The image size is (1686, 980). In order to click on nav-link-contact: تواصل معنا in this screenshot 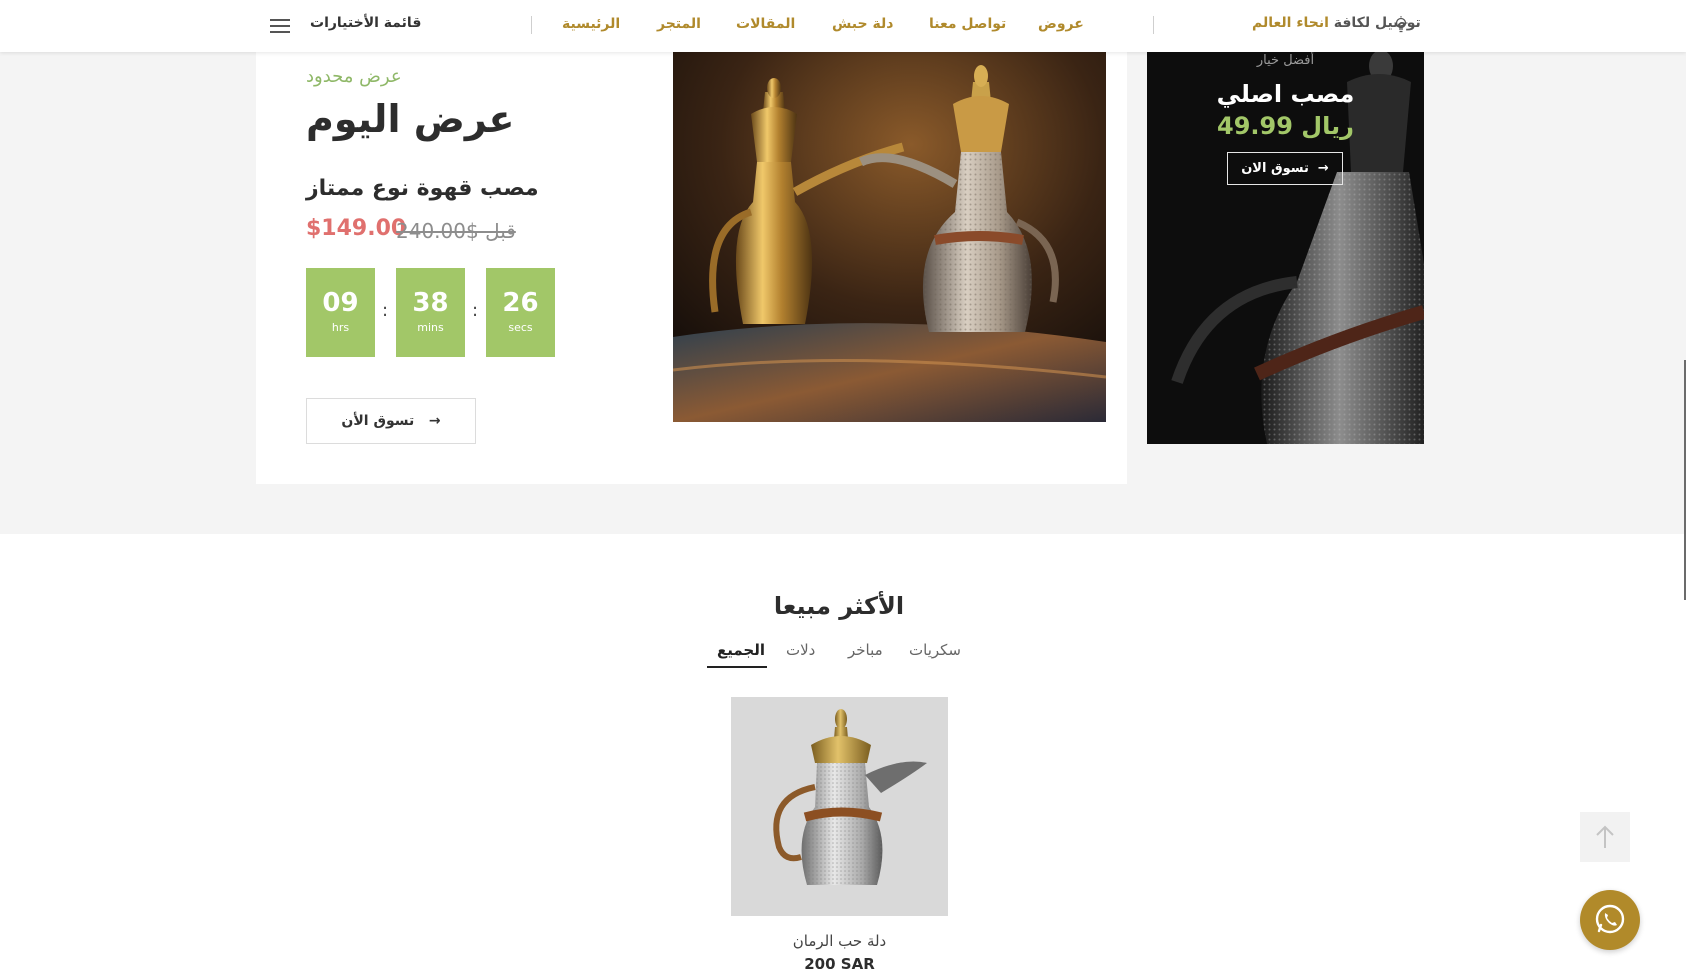, I will do `click(967, 24)`.